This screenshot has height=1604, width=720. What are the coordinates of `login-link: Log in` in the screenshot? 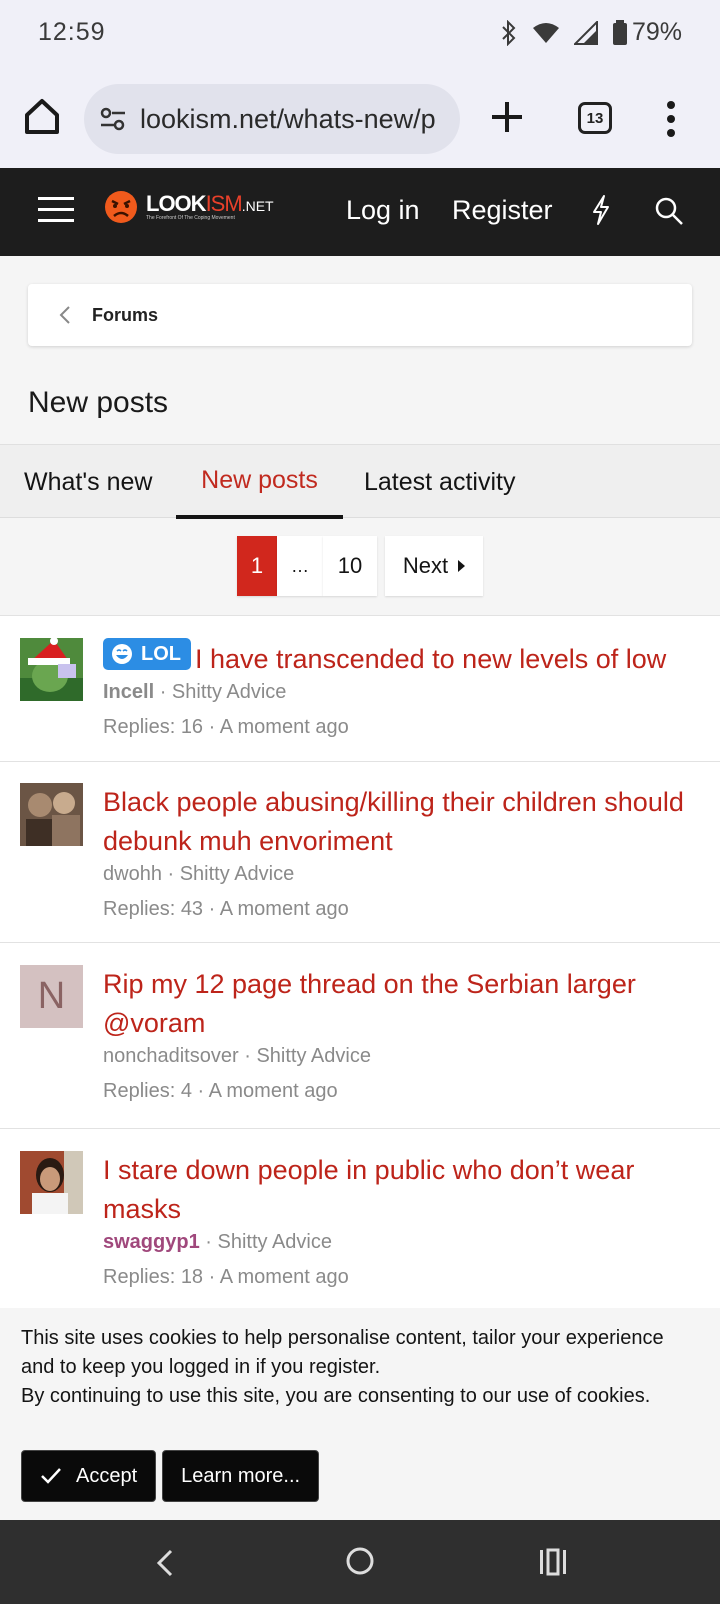 It's located at (383, 210).